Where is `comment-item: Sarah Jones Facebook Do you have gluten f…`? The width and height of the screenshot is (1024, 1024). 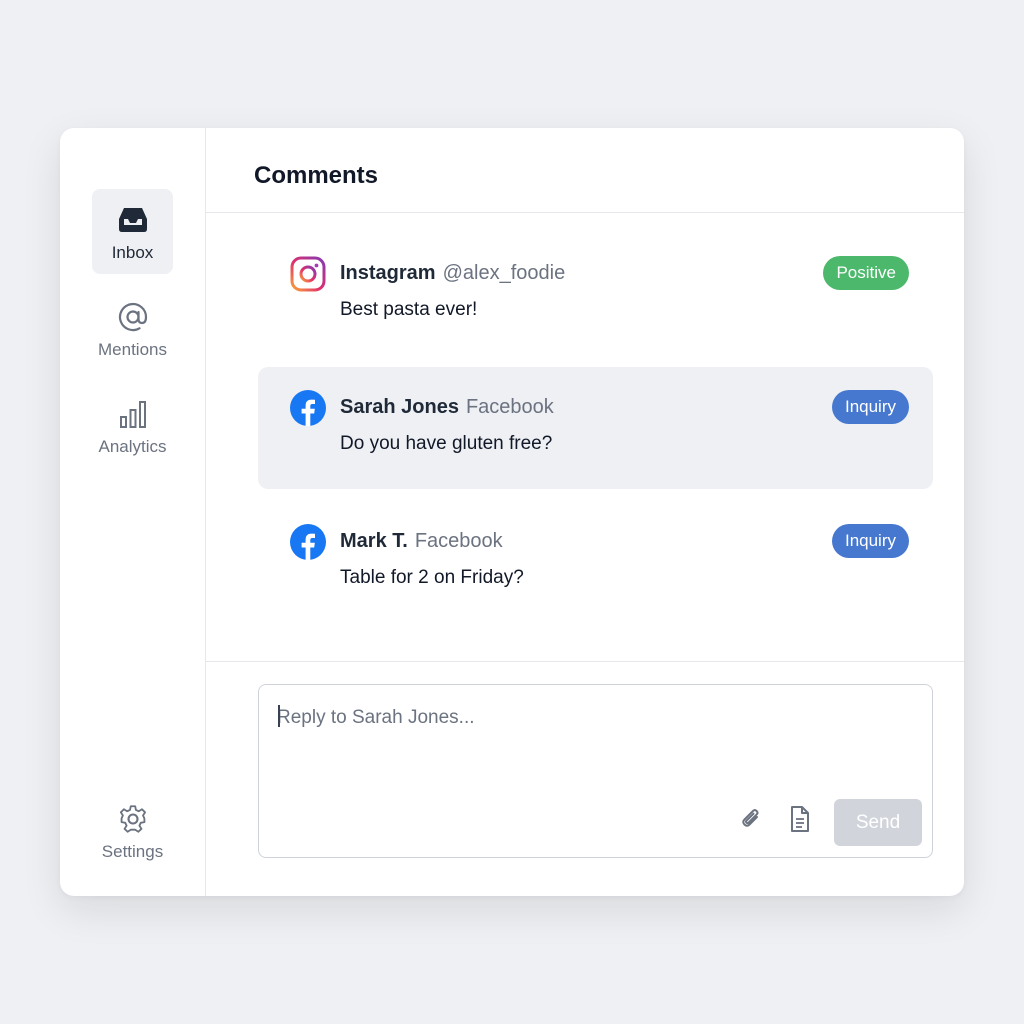 comment-item: Sarah Jones Facebook Do you have gluten f… is located at coordinates (595, 428).